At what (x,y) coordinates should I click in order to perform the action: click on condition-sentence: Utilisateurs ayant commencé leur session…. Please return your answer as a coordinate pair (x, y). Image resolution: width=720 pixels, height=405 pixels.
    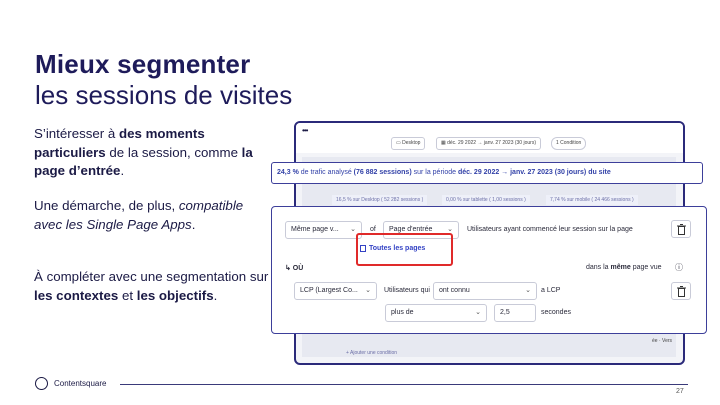
    Looking at the image, I should click on (550, 229).